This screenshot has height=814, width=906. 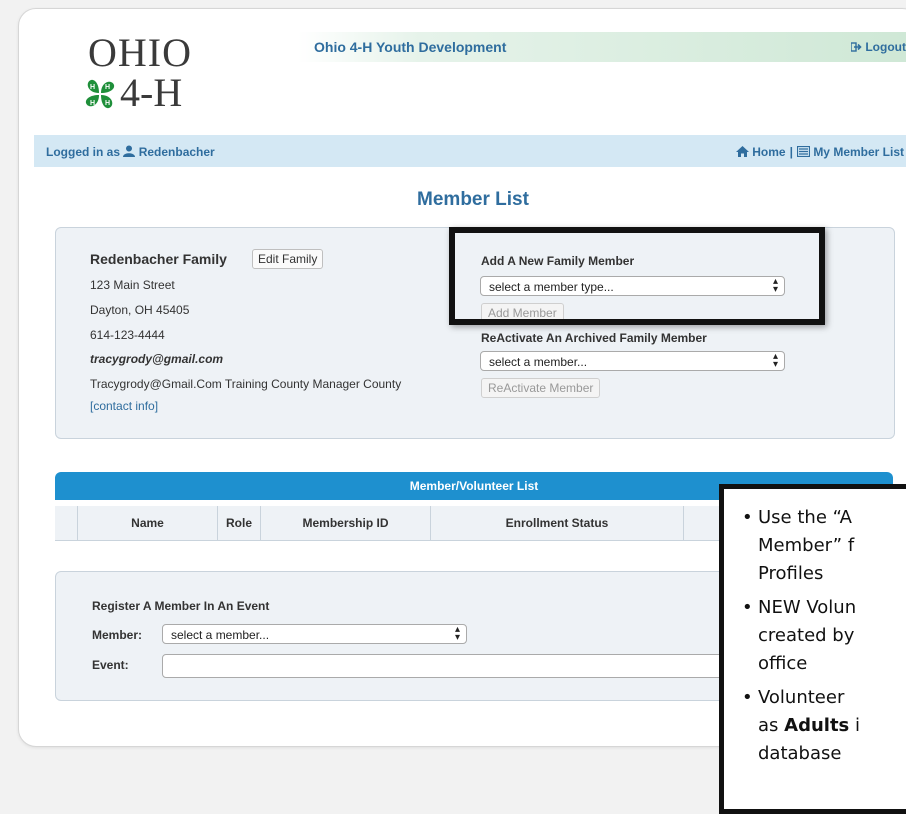 I want to click on reactivate-member-button: ReActivate Member, so click(x=541, y=388).